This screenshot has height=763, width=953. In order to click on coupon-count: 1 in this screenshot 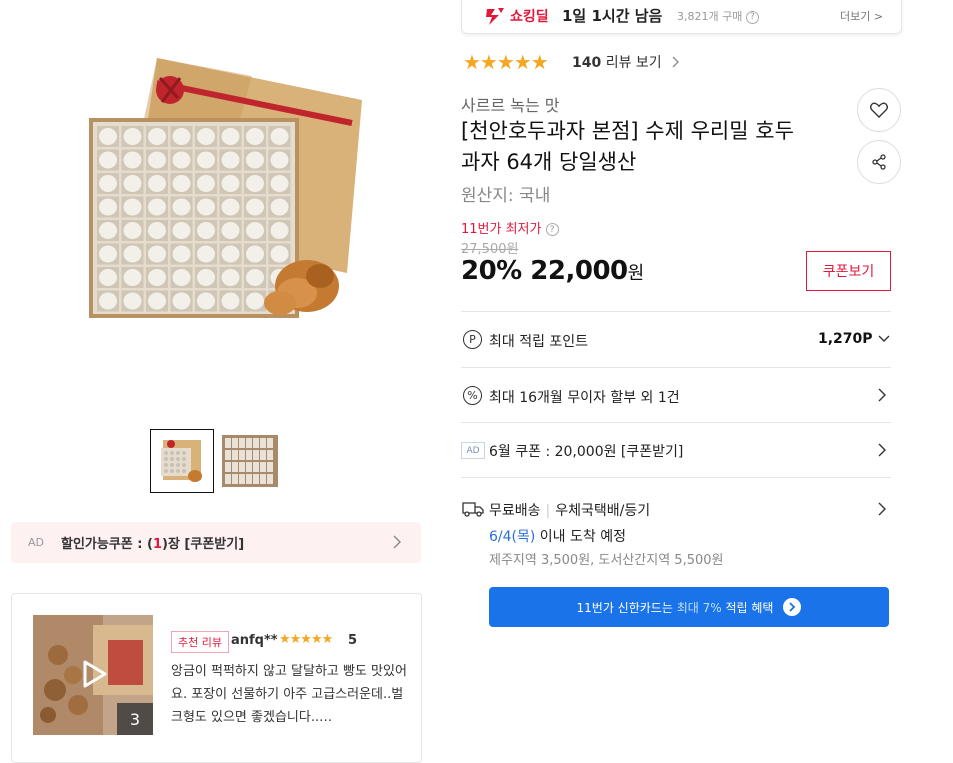, I will do `click(157, 544)`.